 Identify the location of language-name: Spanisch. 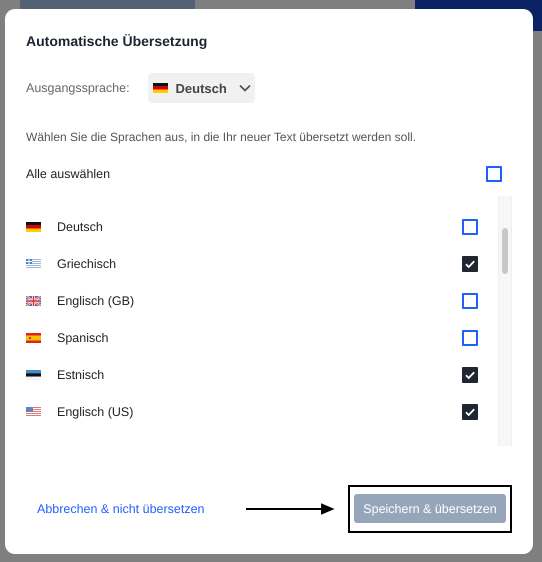
(83, 337).